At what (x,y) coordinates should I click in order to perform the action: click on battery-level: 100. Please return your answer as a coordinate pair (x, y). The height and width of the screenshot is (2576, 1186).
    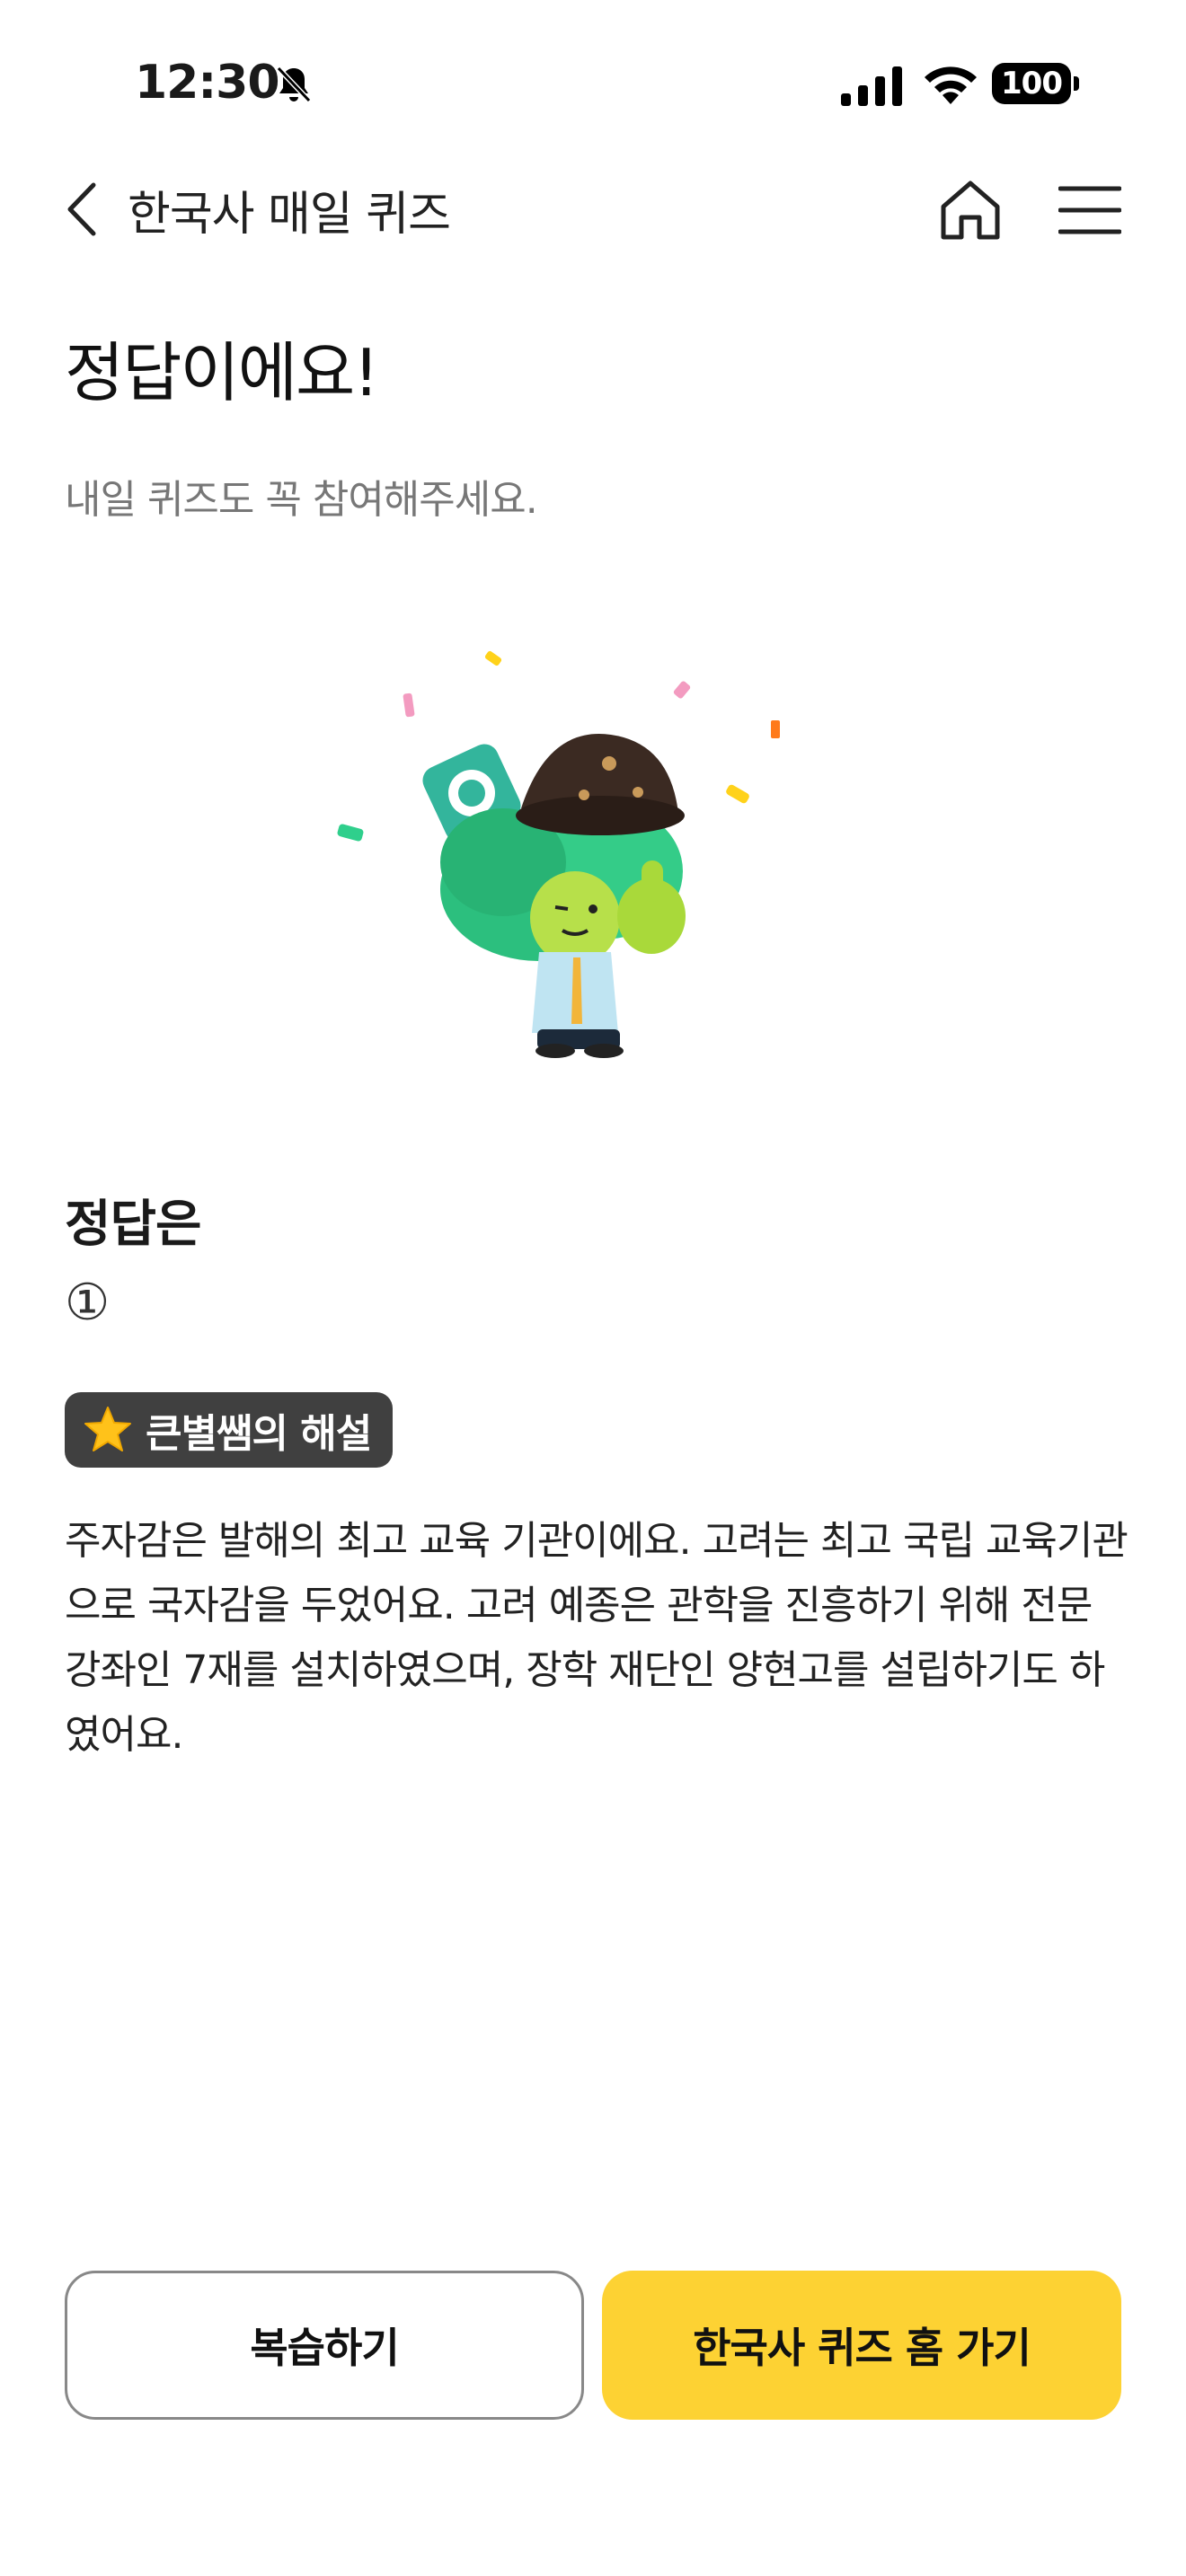
    Looking at the image, I should click on (1031, 83).